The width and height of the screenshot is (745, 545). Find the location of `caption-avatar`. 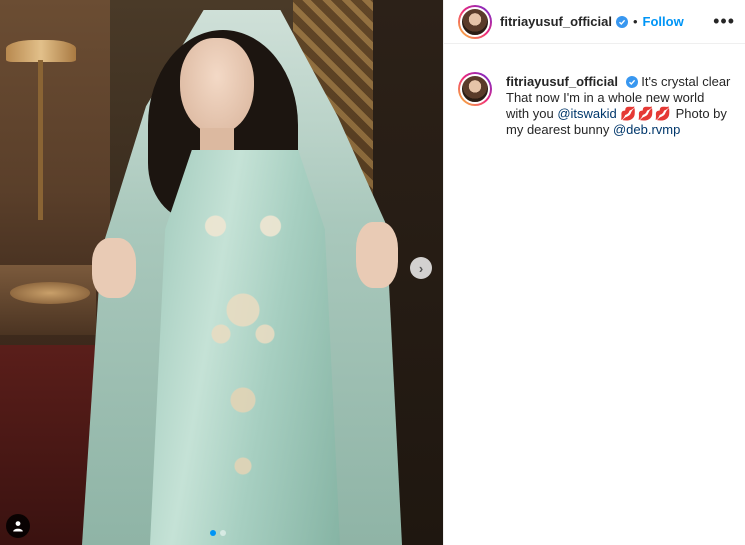

caption-avatar is located at coordinates (475, 89).